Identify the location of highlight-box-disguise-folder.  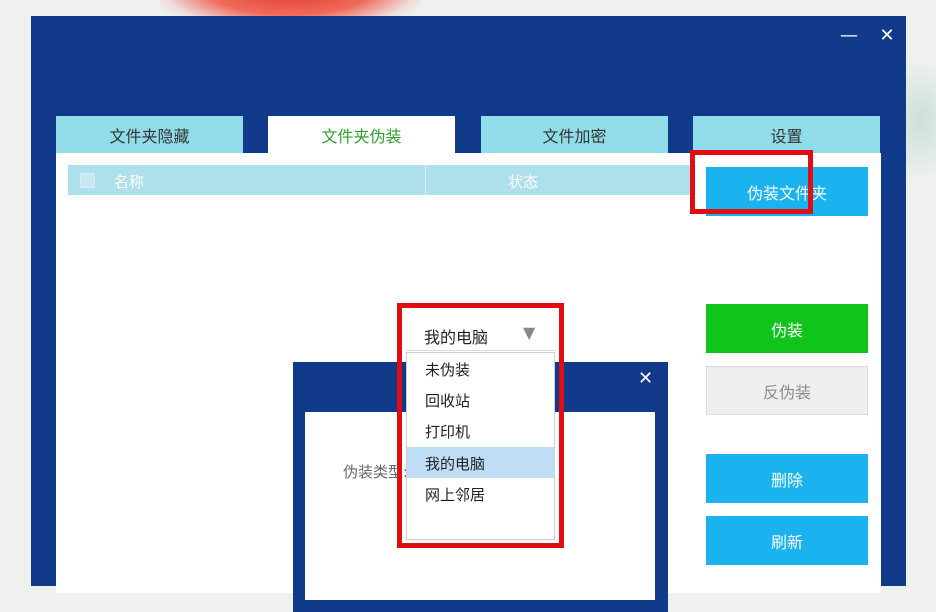
(751, 182).